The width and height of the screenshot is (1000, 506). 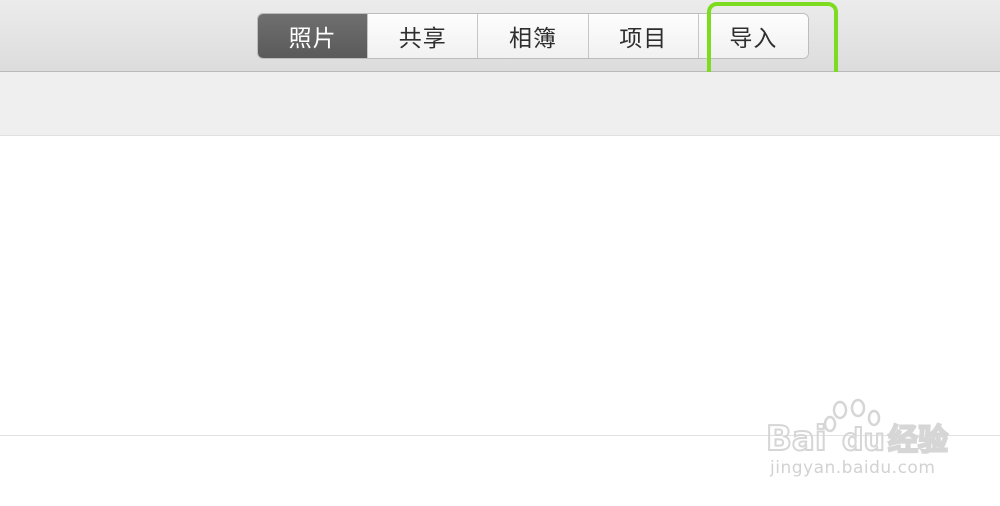 I want to click on tab-shared: 共享, so click(x=422, y=36).